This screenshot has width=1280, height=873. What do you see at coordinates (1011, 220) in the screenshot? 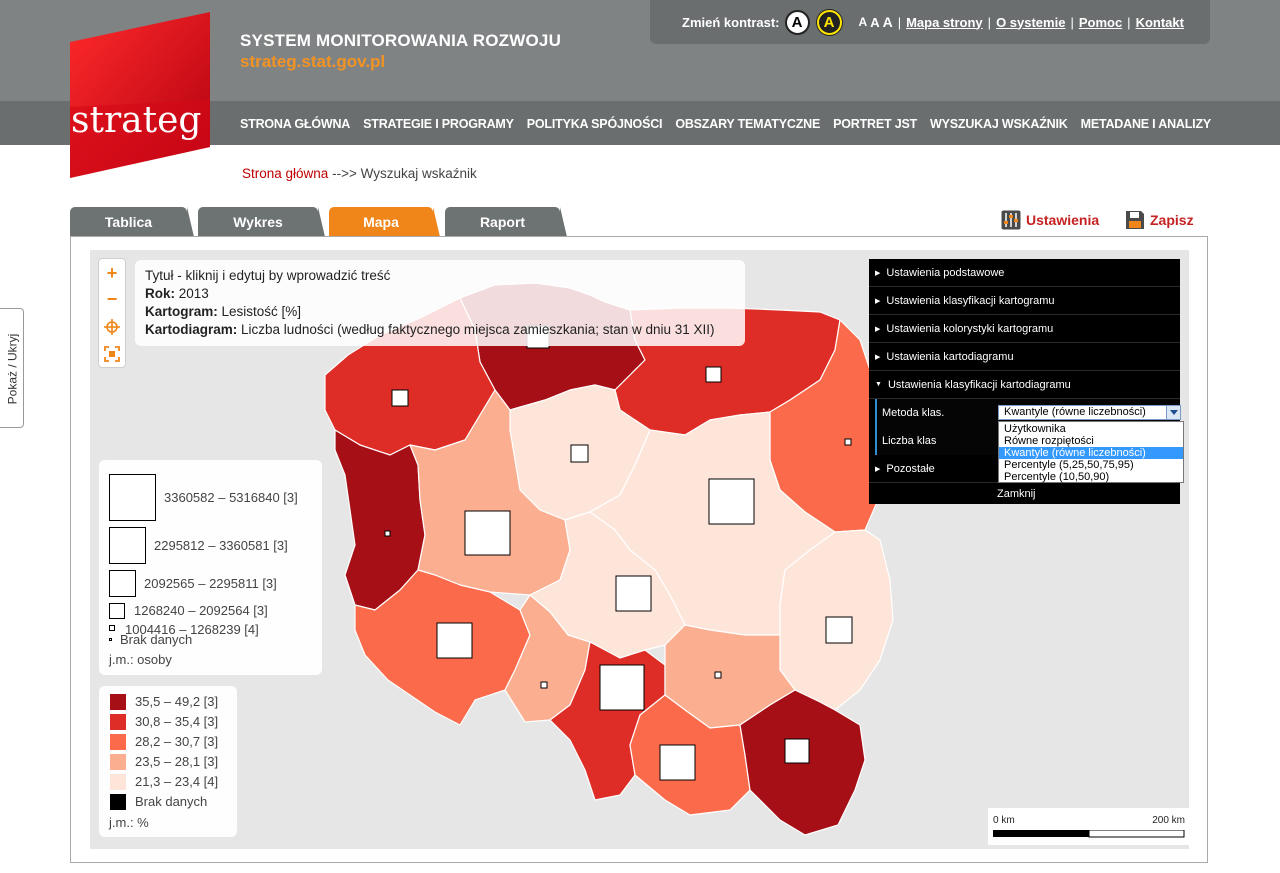
I see `sliders-icon` at bounding box center [1011, 220].